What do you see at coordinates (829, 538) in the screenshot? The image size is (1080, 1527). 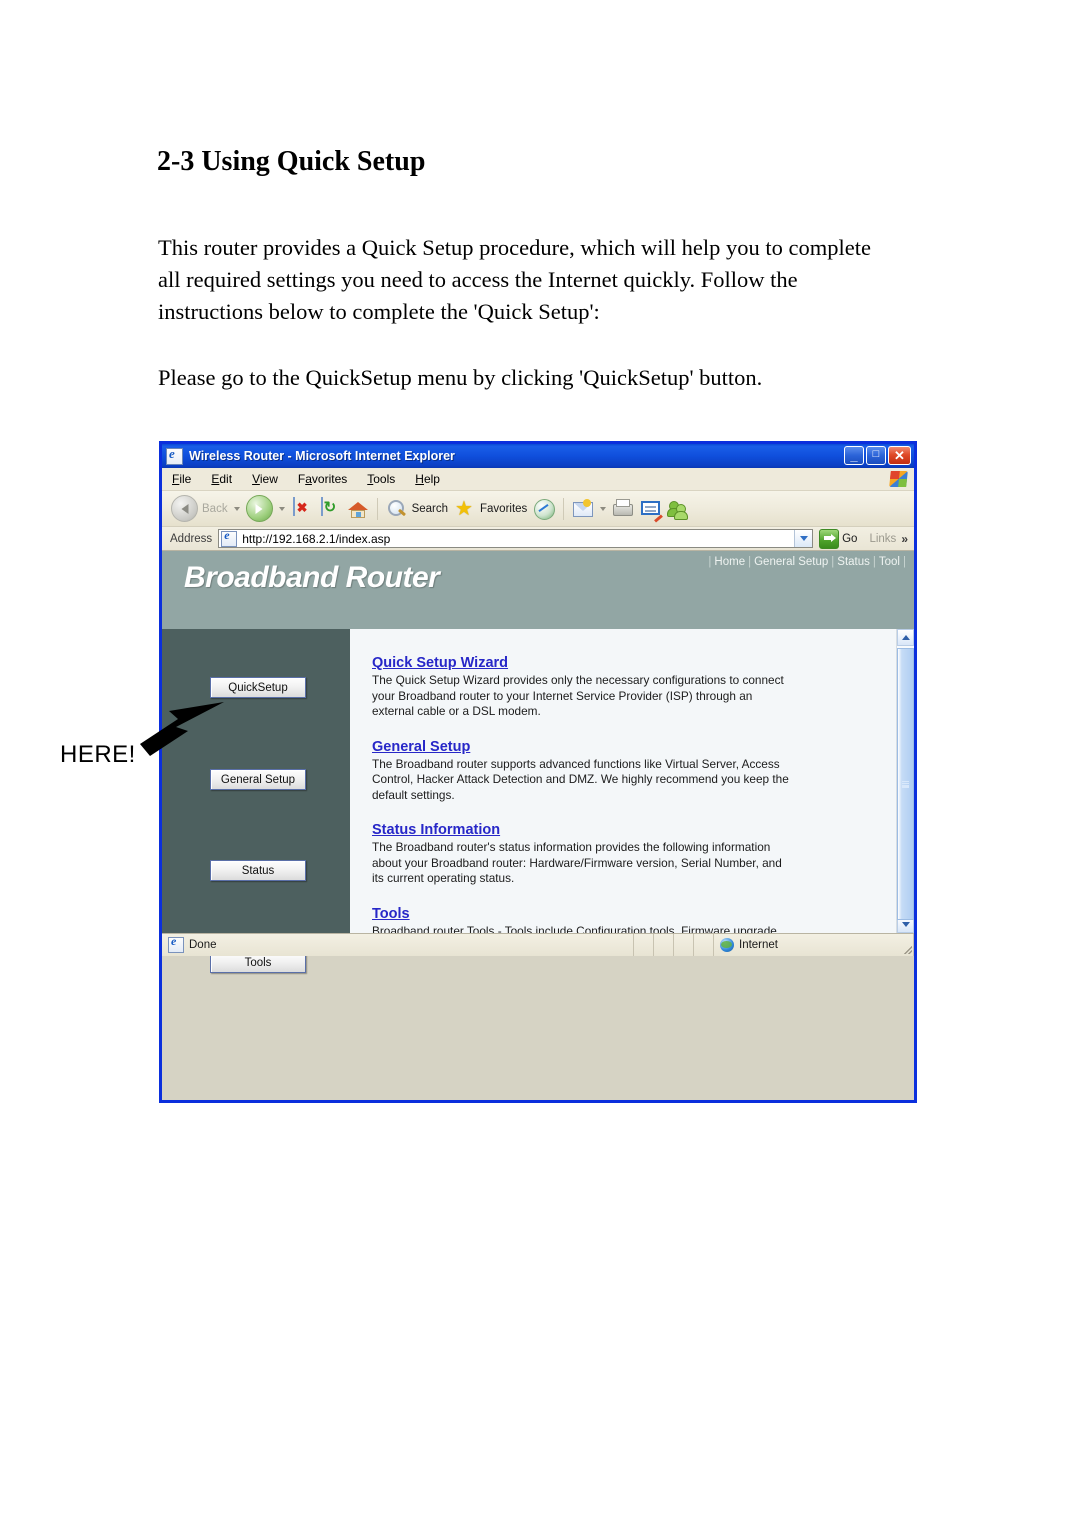 I see `go-arrow-icon` at bounding box center [829, 538].